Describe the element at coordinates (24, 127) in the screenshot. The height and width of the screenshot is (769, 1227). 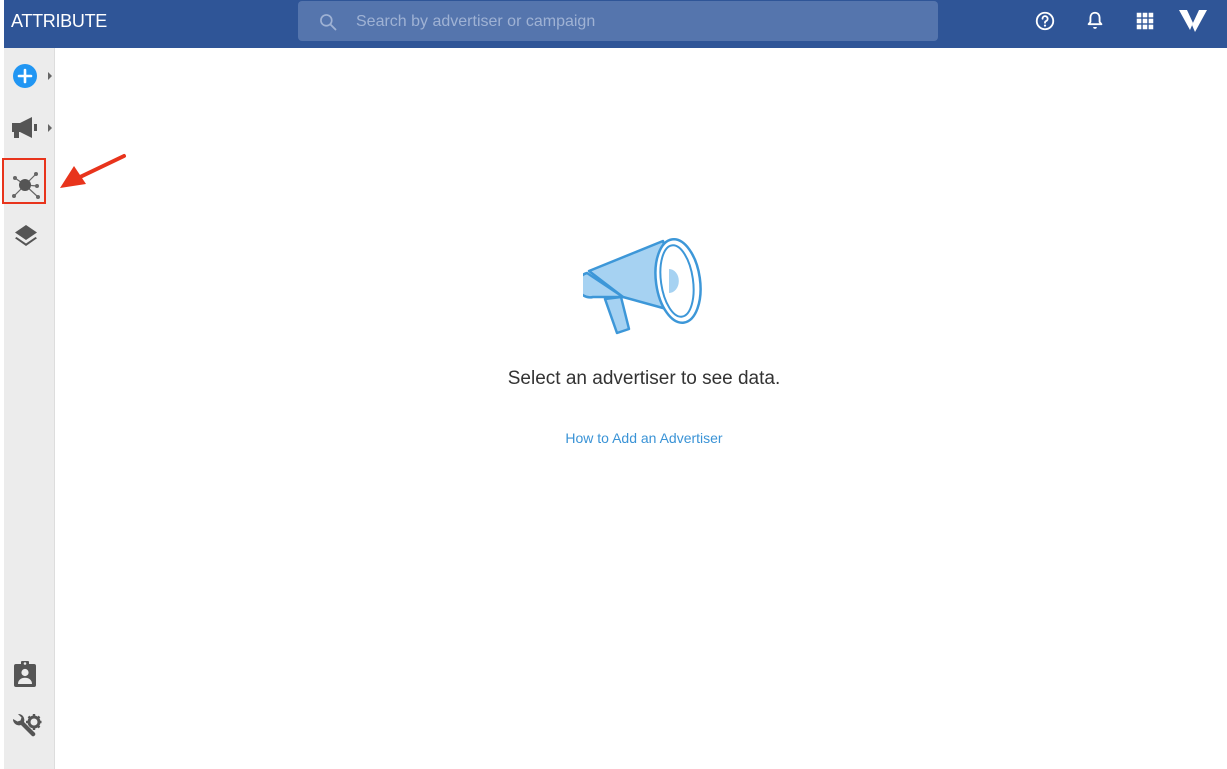
I see `megaphone-icon` at that location.